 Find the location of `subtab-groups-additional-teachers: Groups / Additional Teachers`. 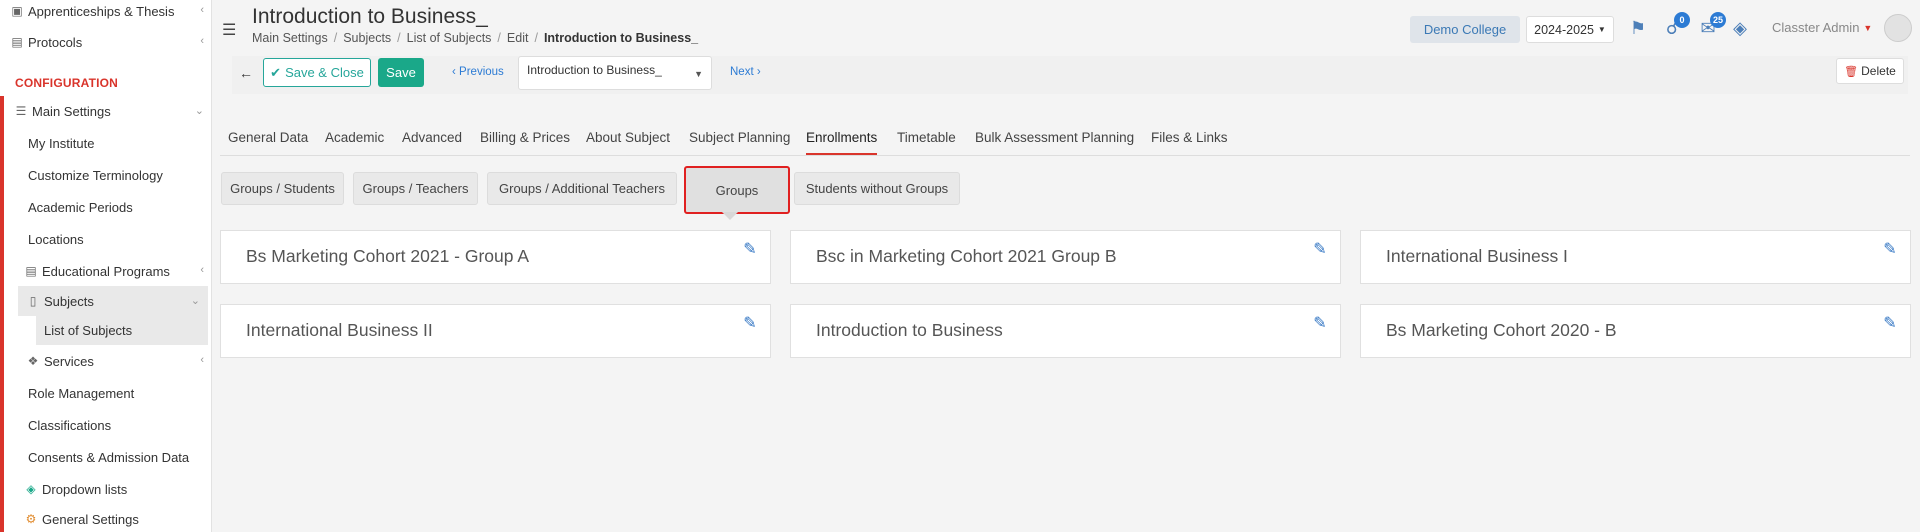

subtab-groups-additional-teachers: Groups / Additional Teachers is located at coordinates (582, 188).